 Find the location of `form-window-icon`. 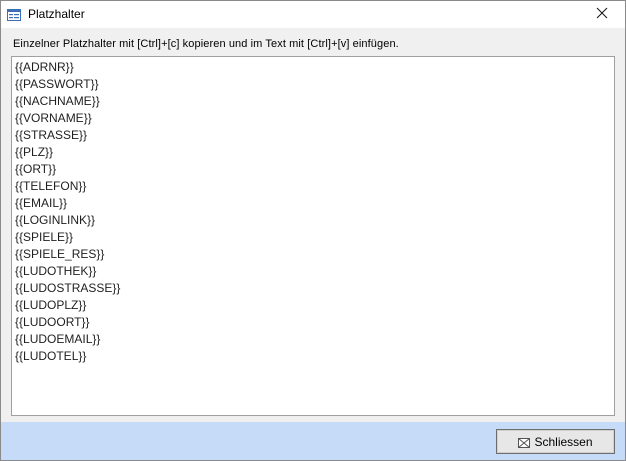

form-window-icon is located at coordinates (14, 15).